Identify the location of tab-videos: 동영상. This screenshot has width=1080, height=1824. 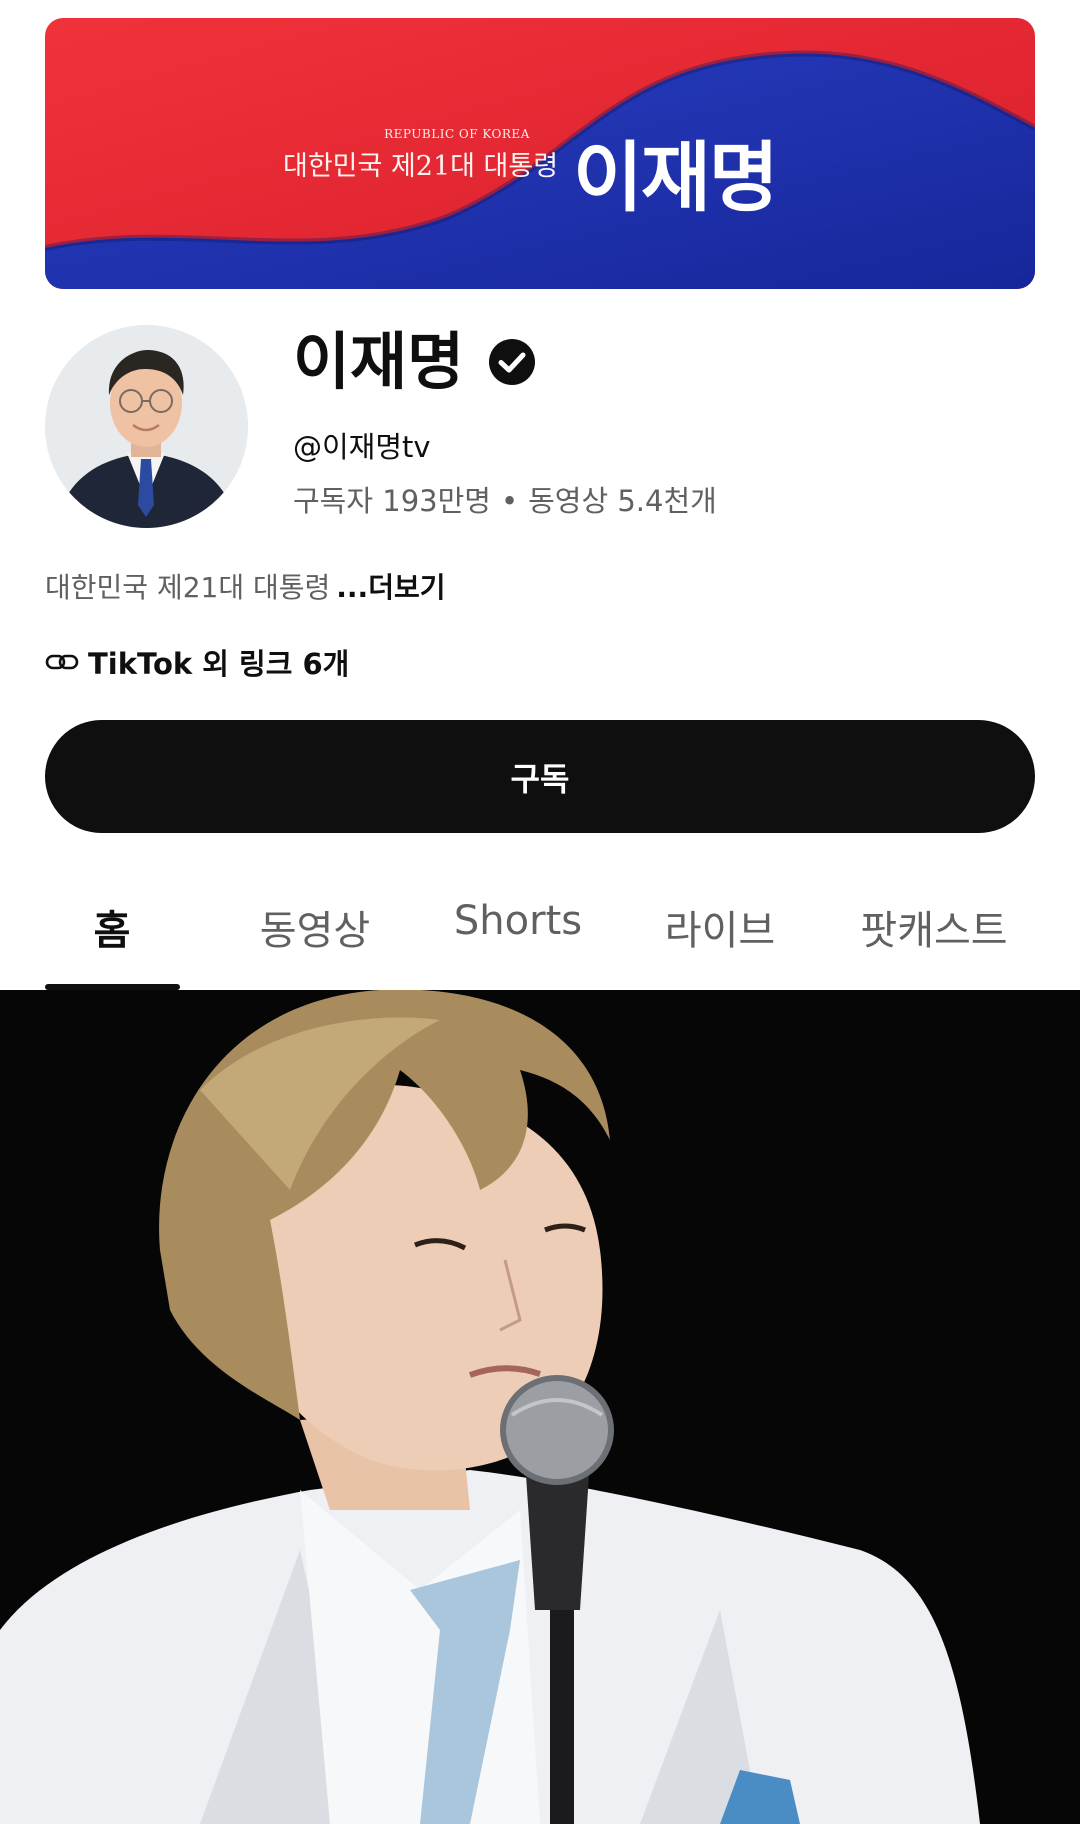
(315, 927).